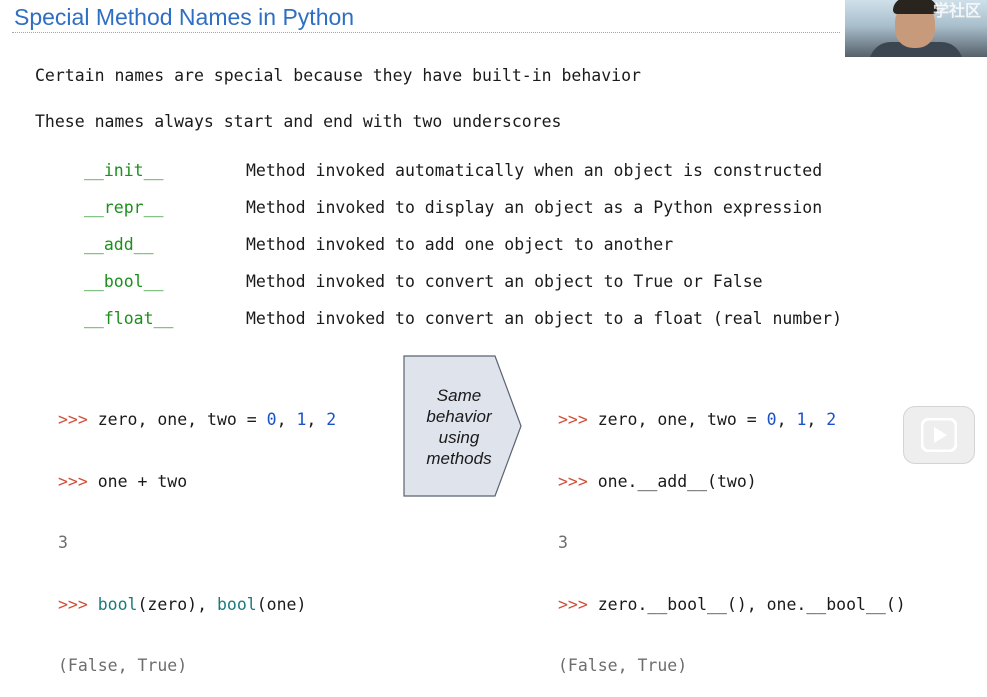 This screenshot has width=987, height=697. Describe the element at coordinates (732, 604) in the screenshot. I see `code-line: >>> zero.__bool__(), one.__bool__()` at that location.